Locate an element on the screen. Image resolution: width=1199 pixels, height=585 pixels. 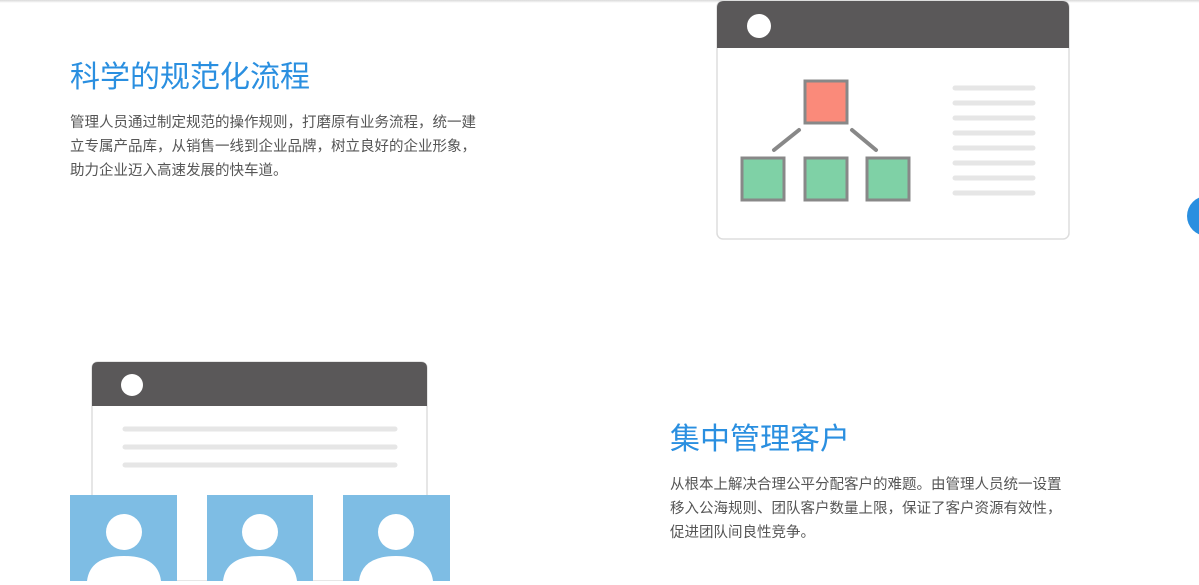
feature-title-customers: 集中管理客户 is located at coordinates (760, 439).